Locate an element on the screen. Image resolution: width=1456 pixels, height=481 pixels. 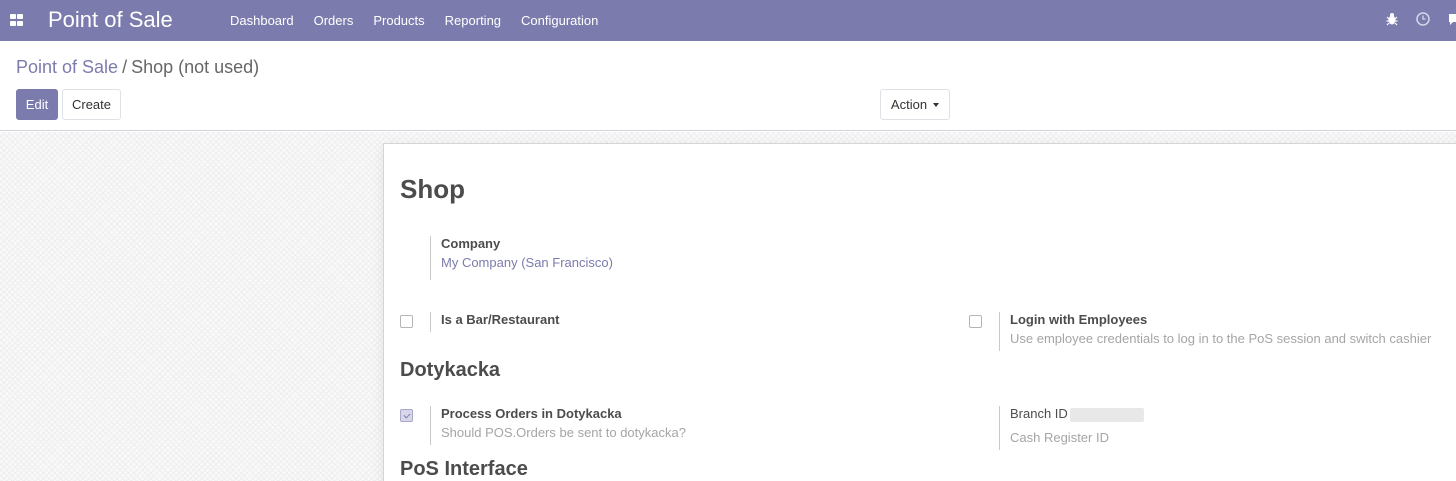
login-employees-checkbox is located at coordinates (975, 321).